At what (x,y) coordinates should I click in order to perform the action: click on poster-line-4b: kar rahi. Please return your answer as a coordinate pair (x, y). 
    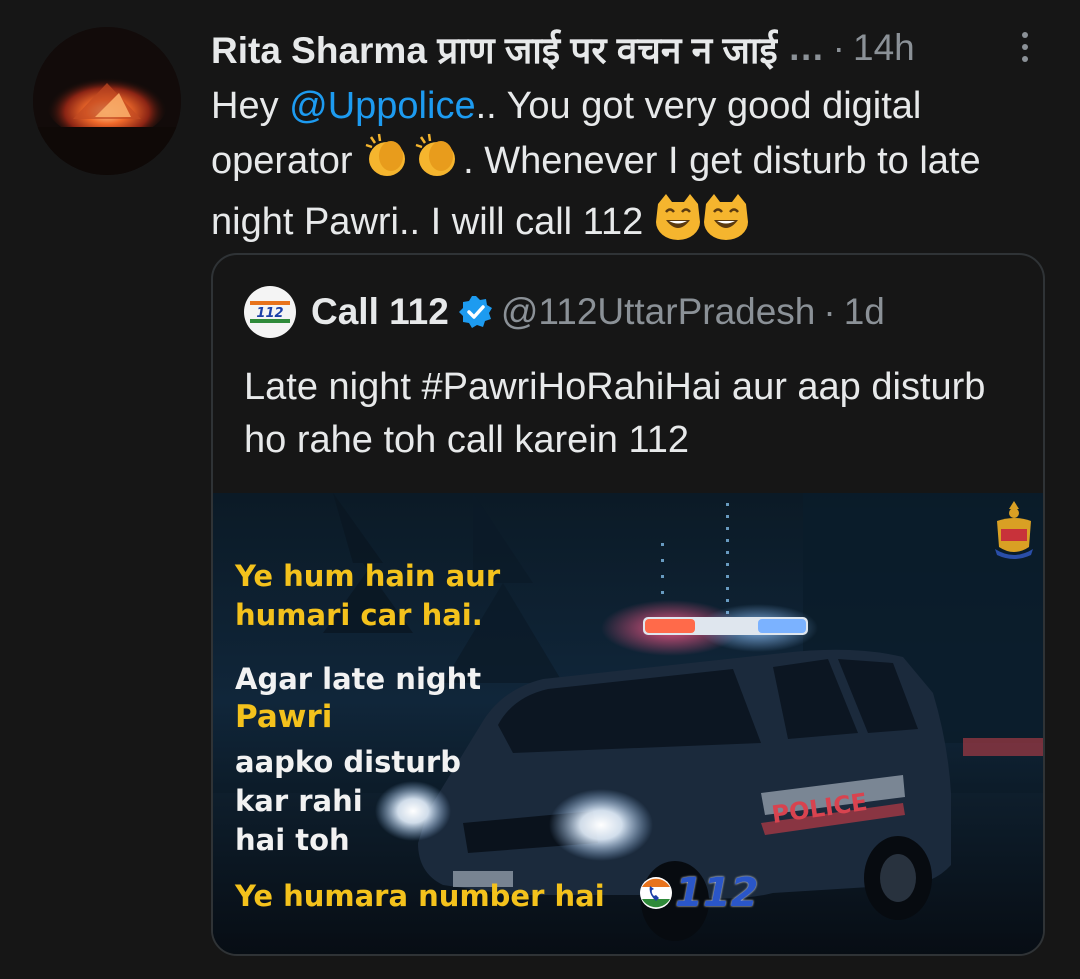
    Looking at the image, I should click on (299, 801).